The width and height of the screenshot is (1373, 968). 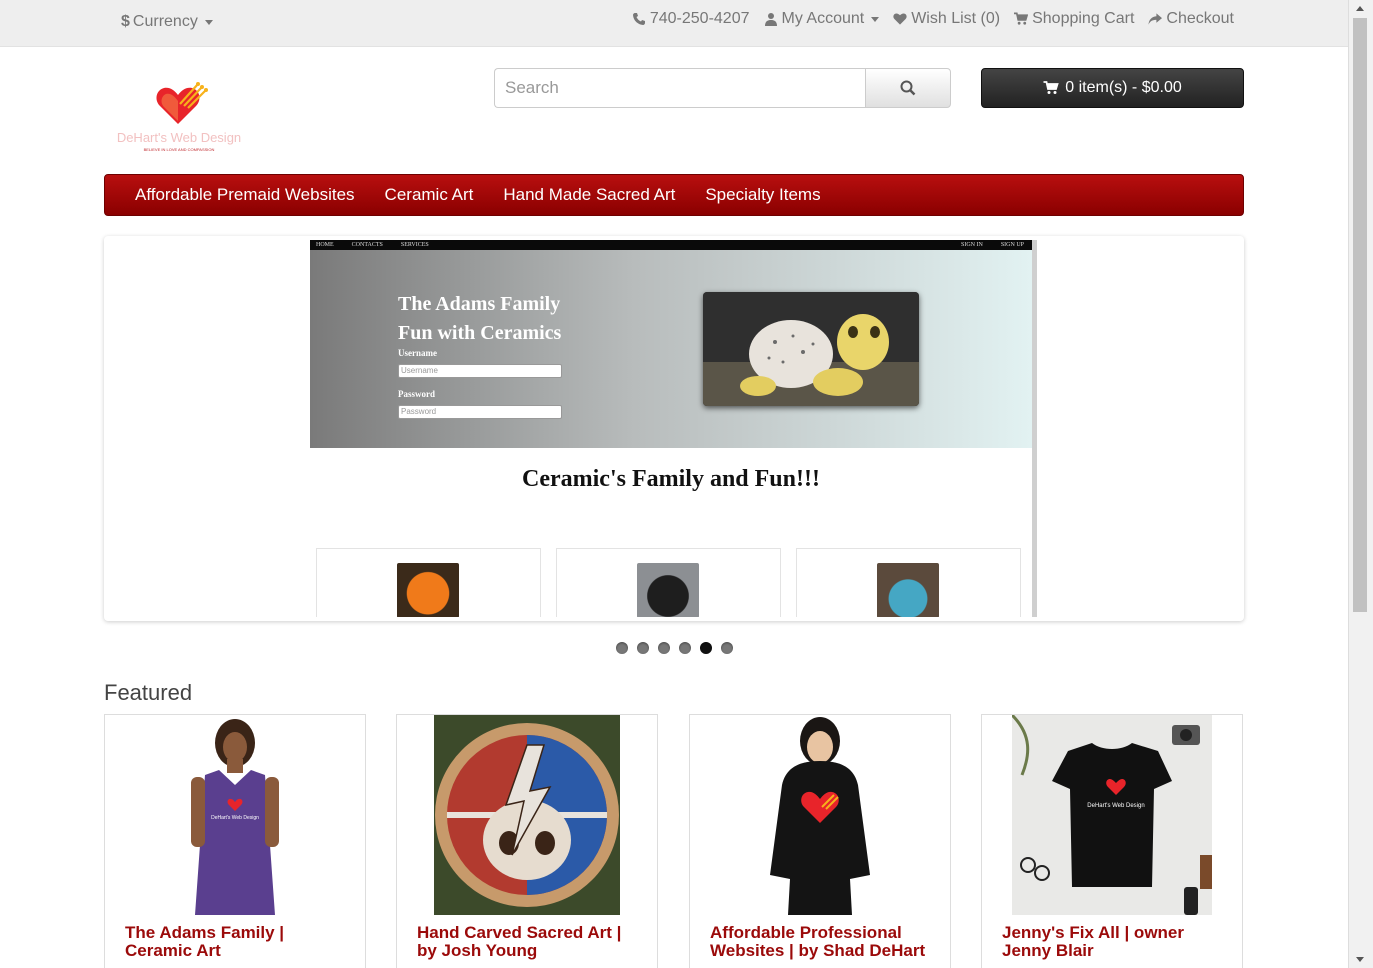 What do you see at coordinates (237, 933) in the screenshot?
I see `product-title-line1: The Adams Family |` at bounding box center [237, 933].